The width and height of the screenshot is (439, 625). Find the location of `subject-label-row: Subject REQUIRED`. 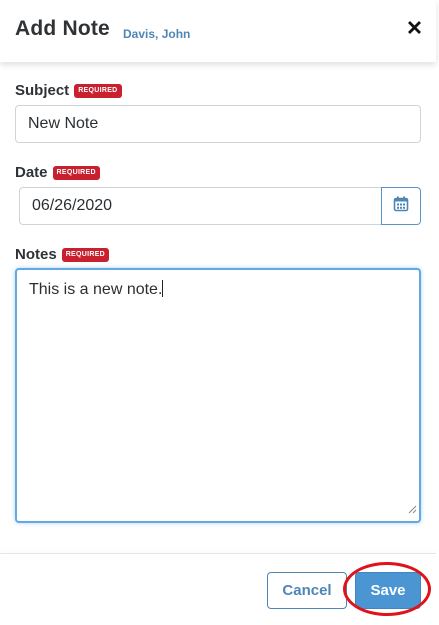

subject-label-row: Subject REQUIRED is located at coordinates (68, 90).